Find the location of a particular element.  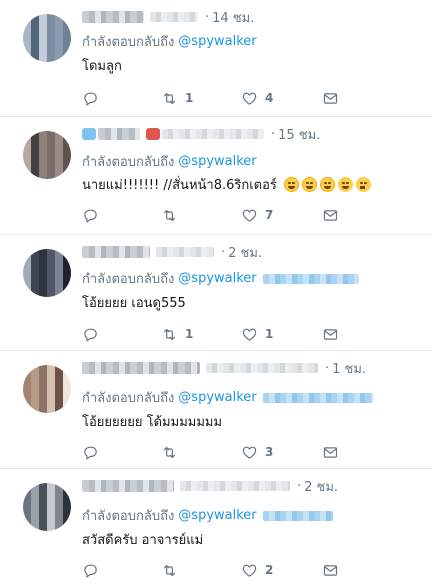

tweet-text: โอ้ยยยยยย โด้มมมมมมม is located at coordinates (152, 421).